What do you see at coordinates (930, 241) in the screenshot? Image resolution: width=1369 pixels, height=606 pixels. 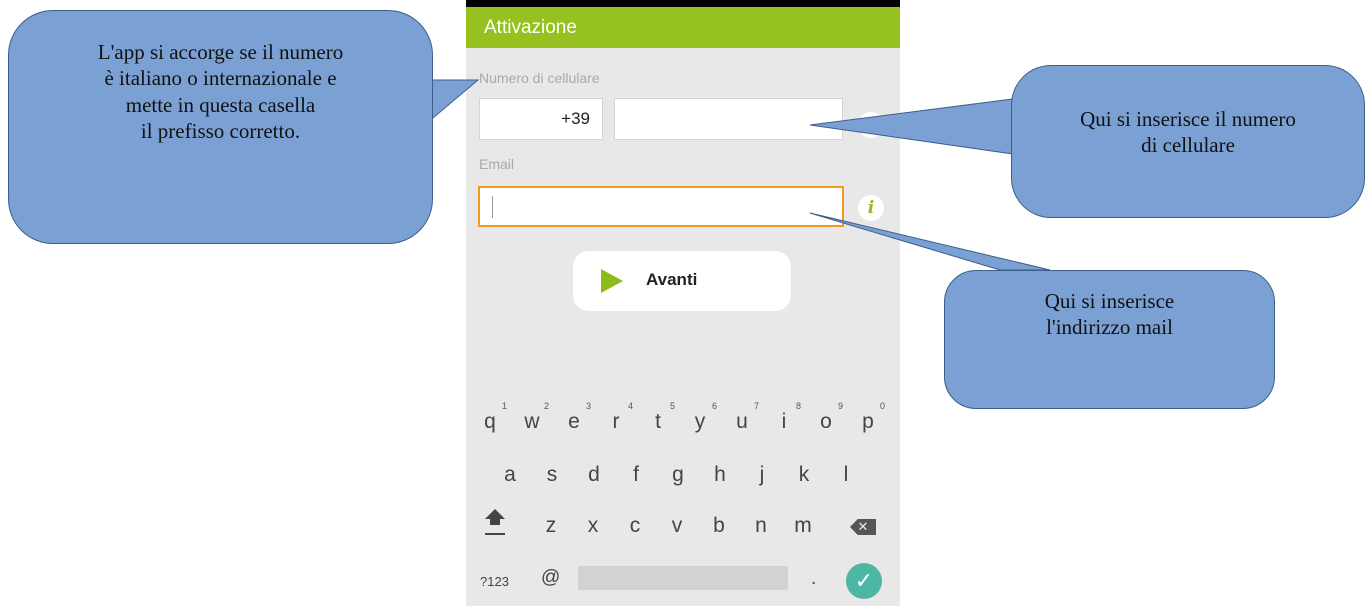 I see `email-callout-pointer` at bounding box center [930, 241].